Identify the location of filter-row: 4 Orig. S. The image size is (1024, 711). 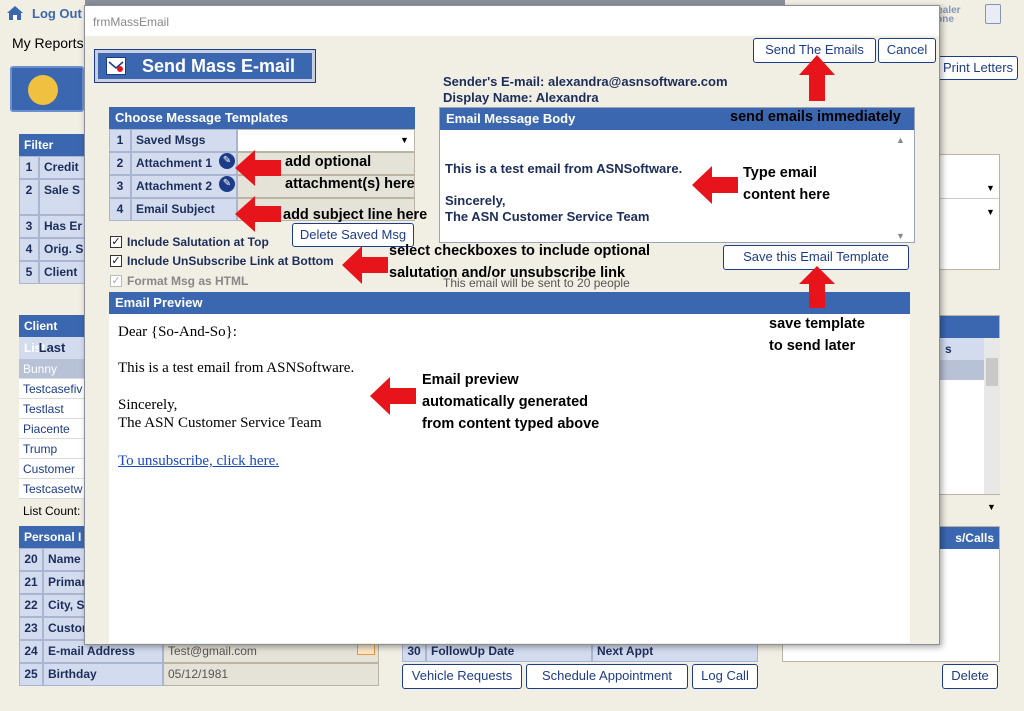
(52, 249).